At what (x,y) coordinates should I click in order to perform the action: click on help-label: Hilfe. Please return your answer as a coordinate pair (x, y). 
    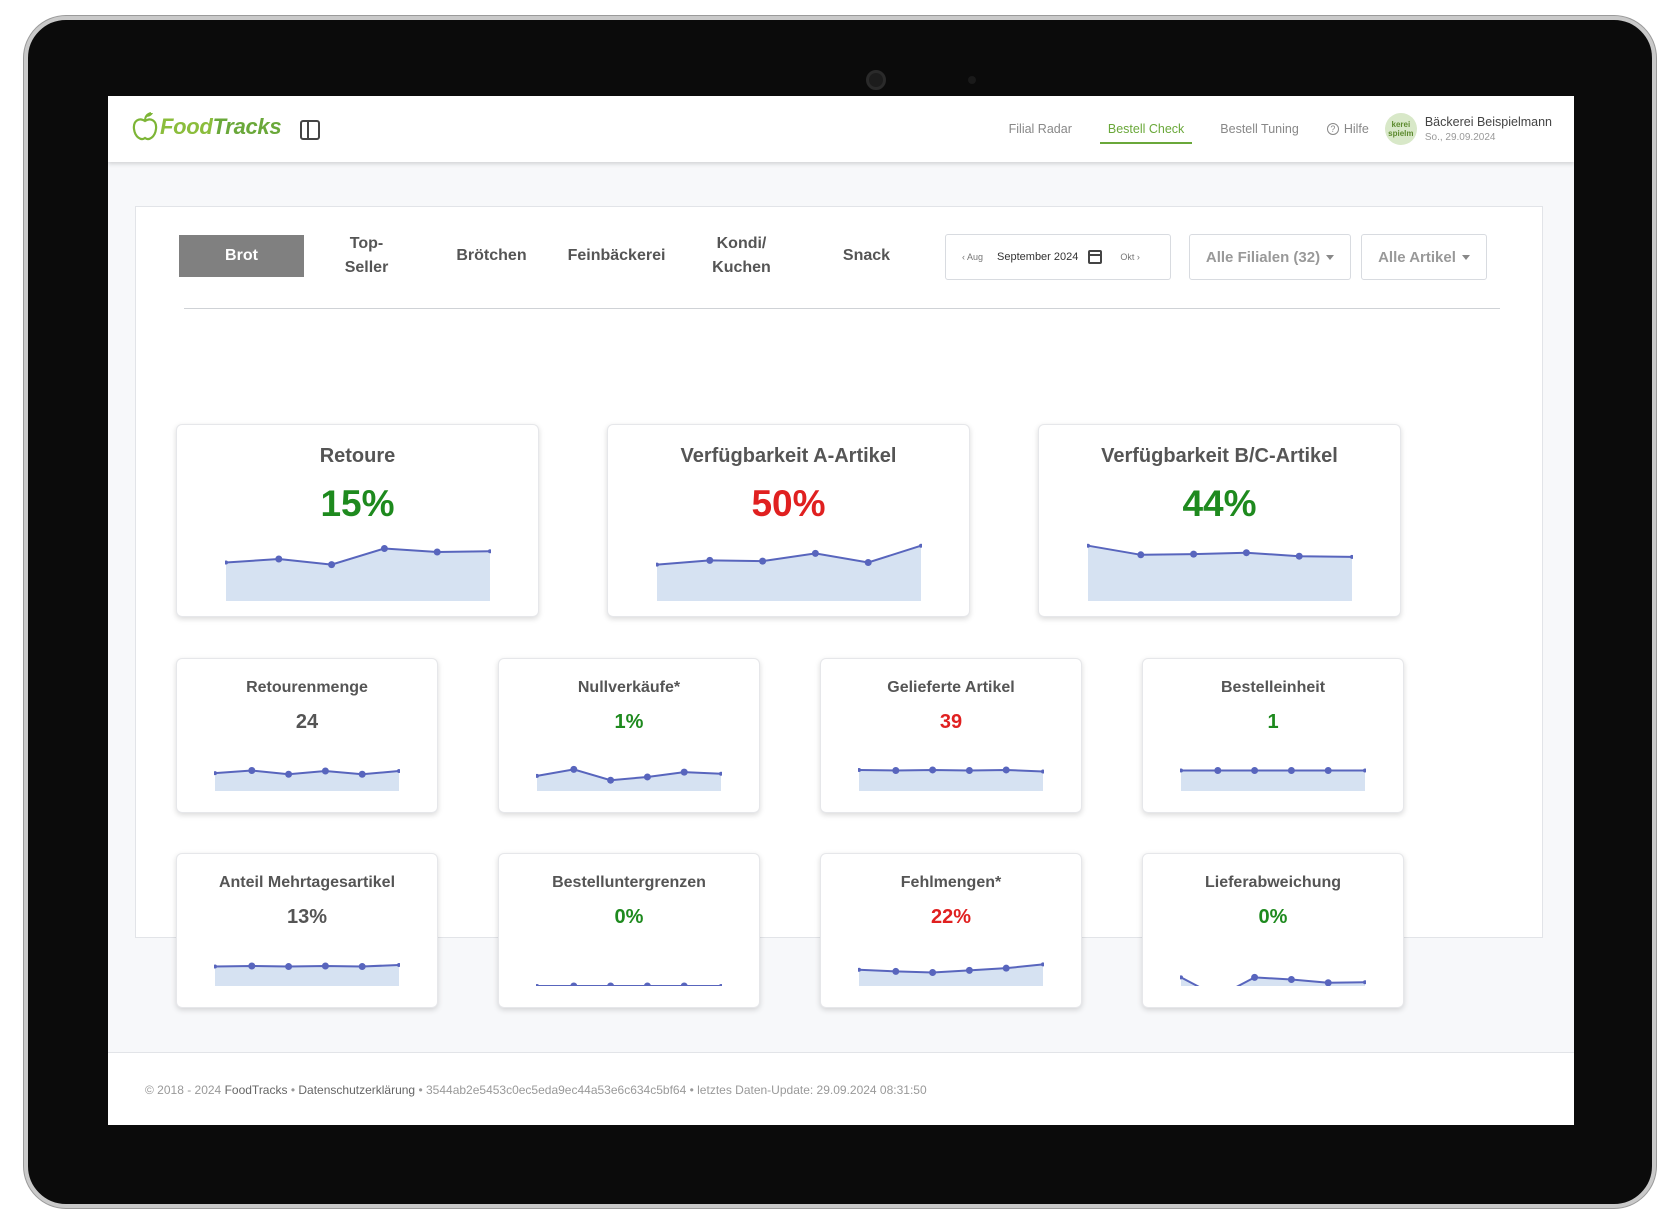
    Looking at the image, I should click on (1356, 129).